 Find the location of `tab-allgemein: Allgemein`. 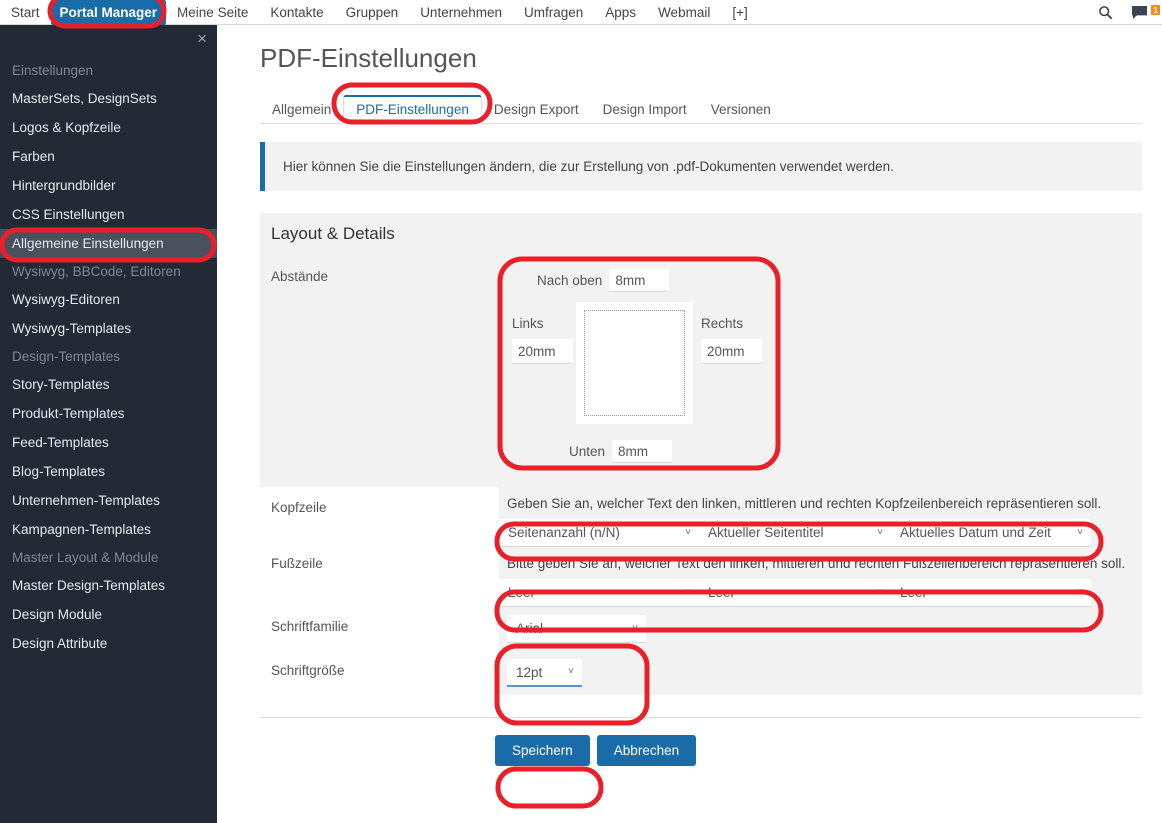

tab-allgemein: Allgemein is located at coordinates (301, 110).